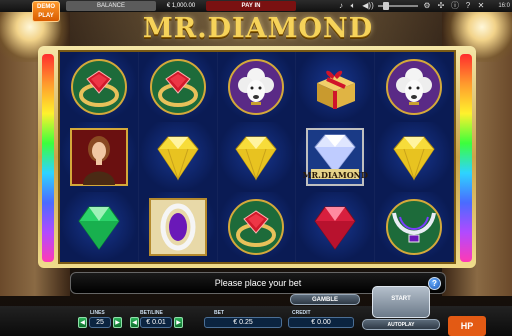  I want to click on settings-icon: ⚙, so click(427, 6).